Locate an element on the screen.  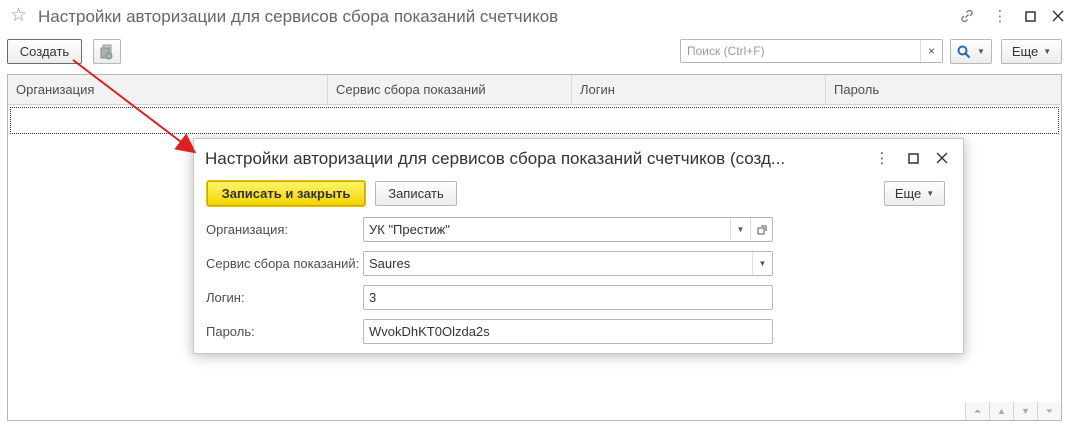
favorite-star-icon: ☆ is located at coordinates (18, 16).